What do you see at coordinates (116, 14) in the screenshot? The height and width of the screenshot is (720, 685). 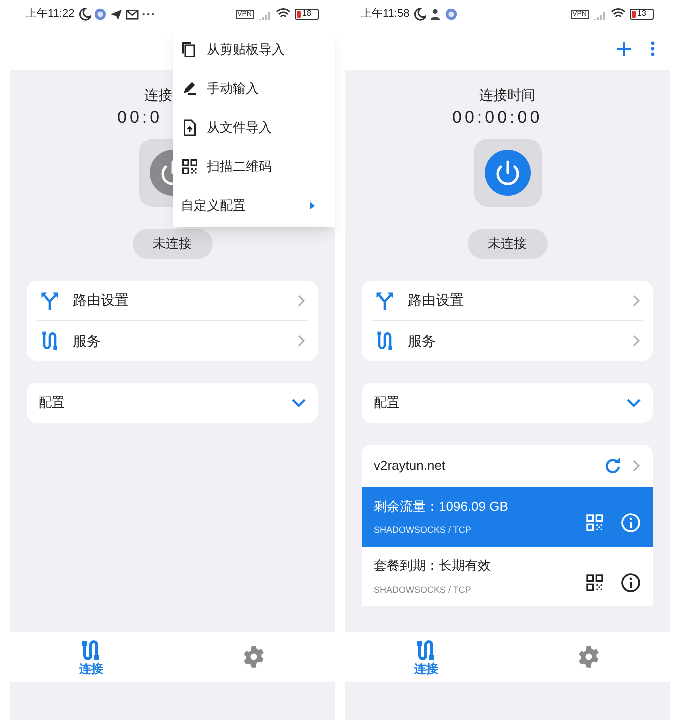 I see `paper-plane-icon` at bounding box center [116, 14].